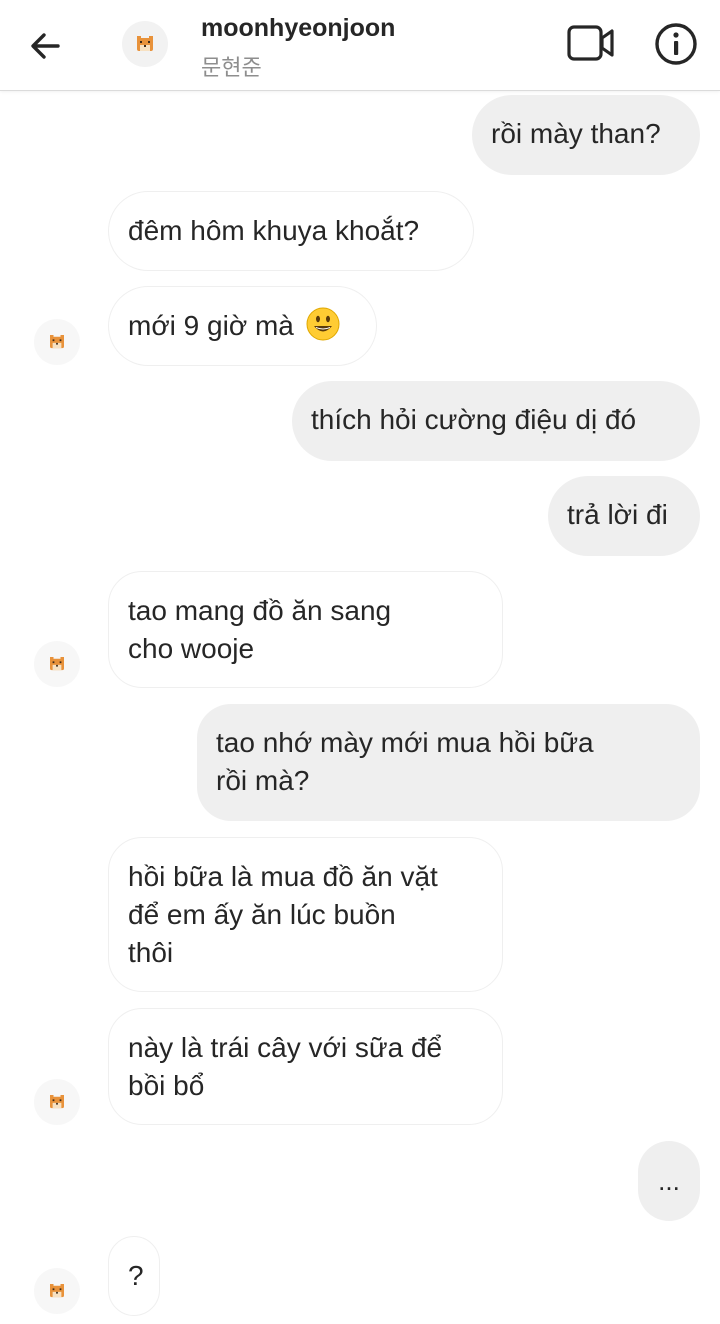  I want to click on message-line: để em ấy ăn lúc buồn, so click(262, 914).